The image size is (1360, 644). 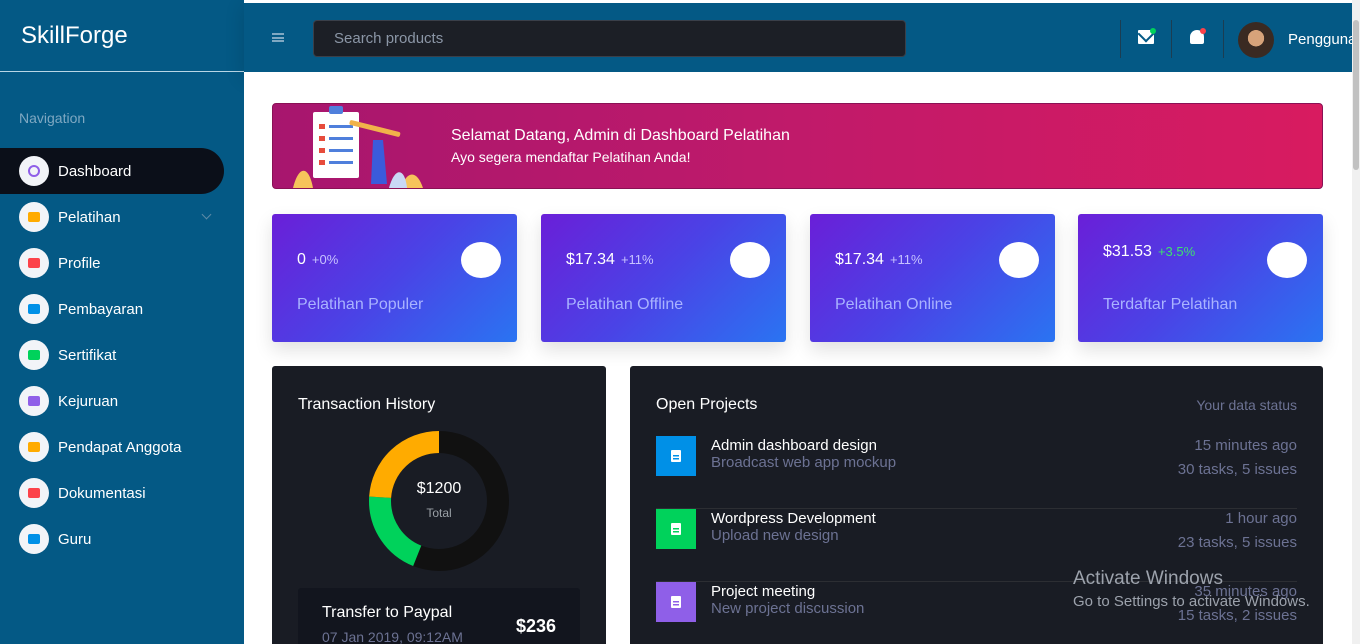 What do you see at coordinates (88, 401) in the screenshot?
I see `sidebar-item-label: Kejuruan` at bounding box center [88, 401].